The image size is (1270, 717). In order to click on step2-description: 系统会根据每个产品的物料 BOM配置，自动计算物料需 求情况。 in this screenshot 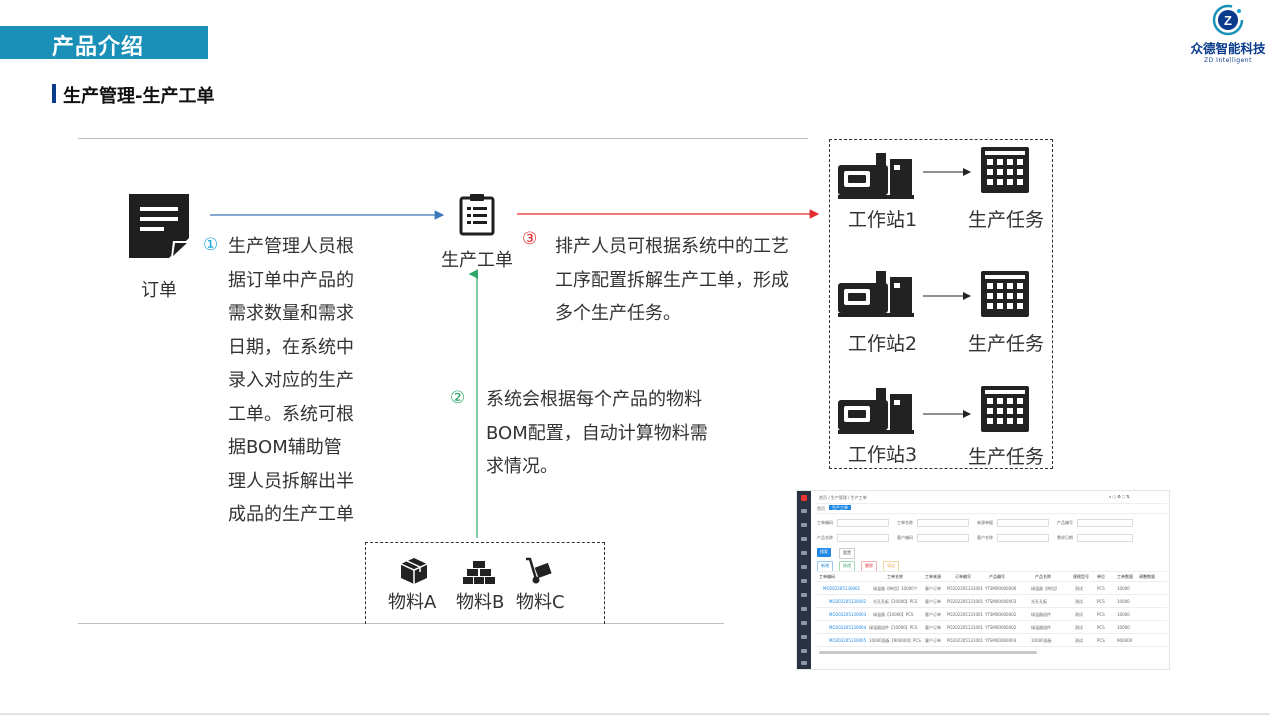, I will do `click(611, 433)`.